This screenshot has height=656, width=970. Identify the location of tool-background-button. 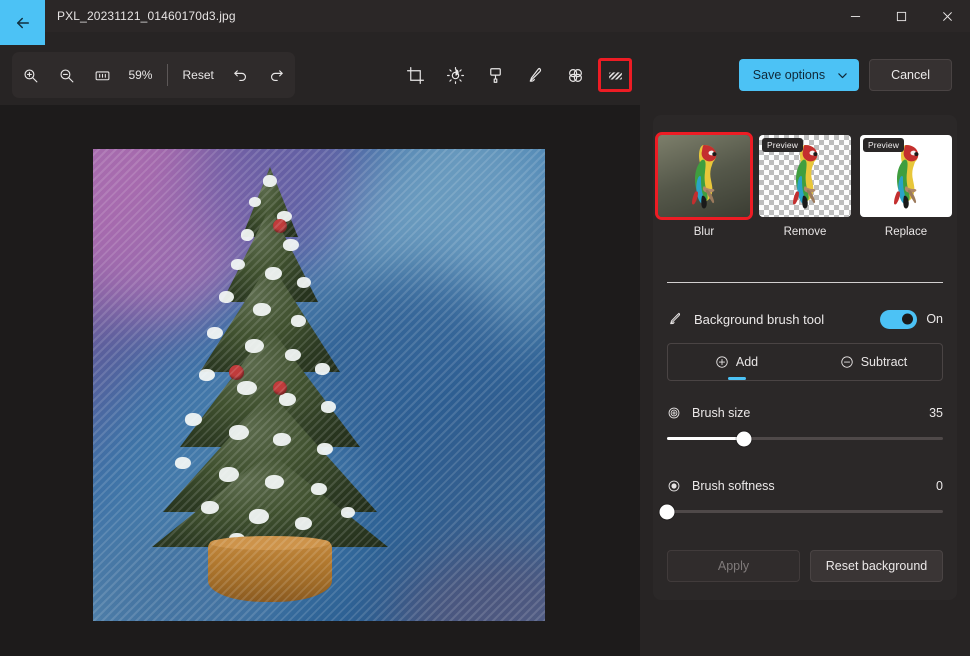
(615, 75).